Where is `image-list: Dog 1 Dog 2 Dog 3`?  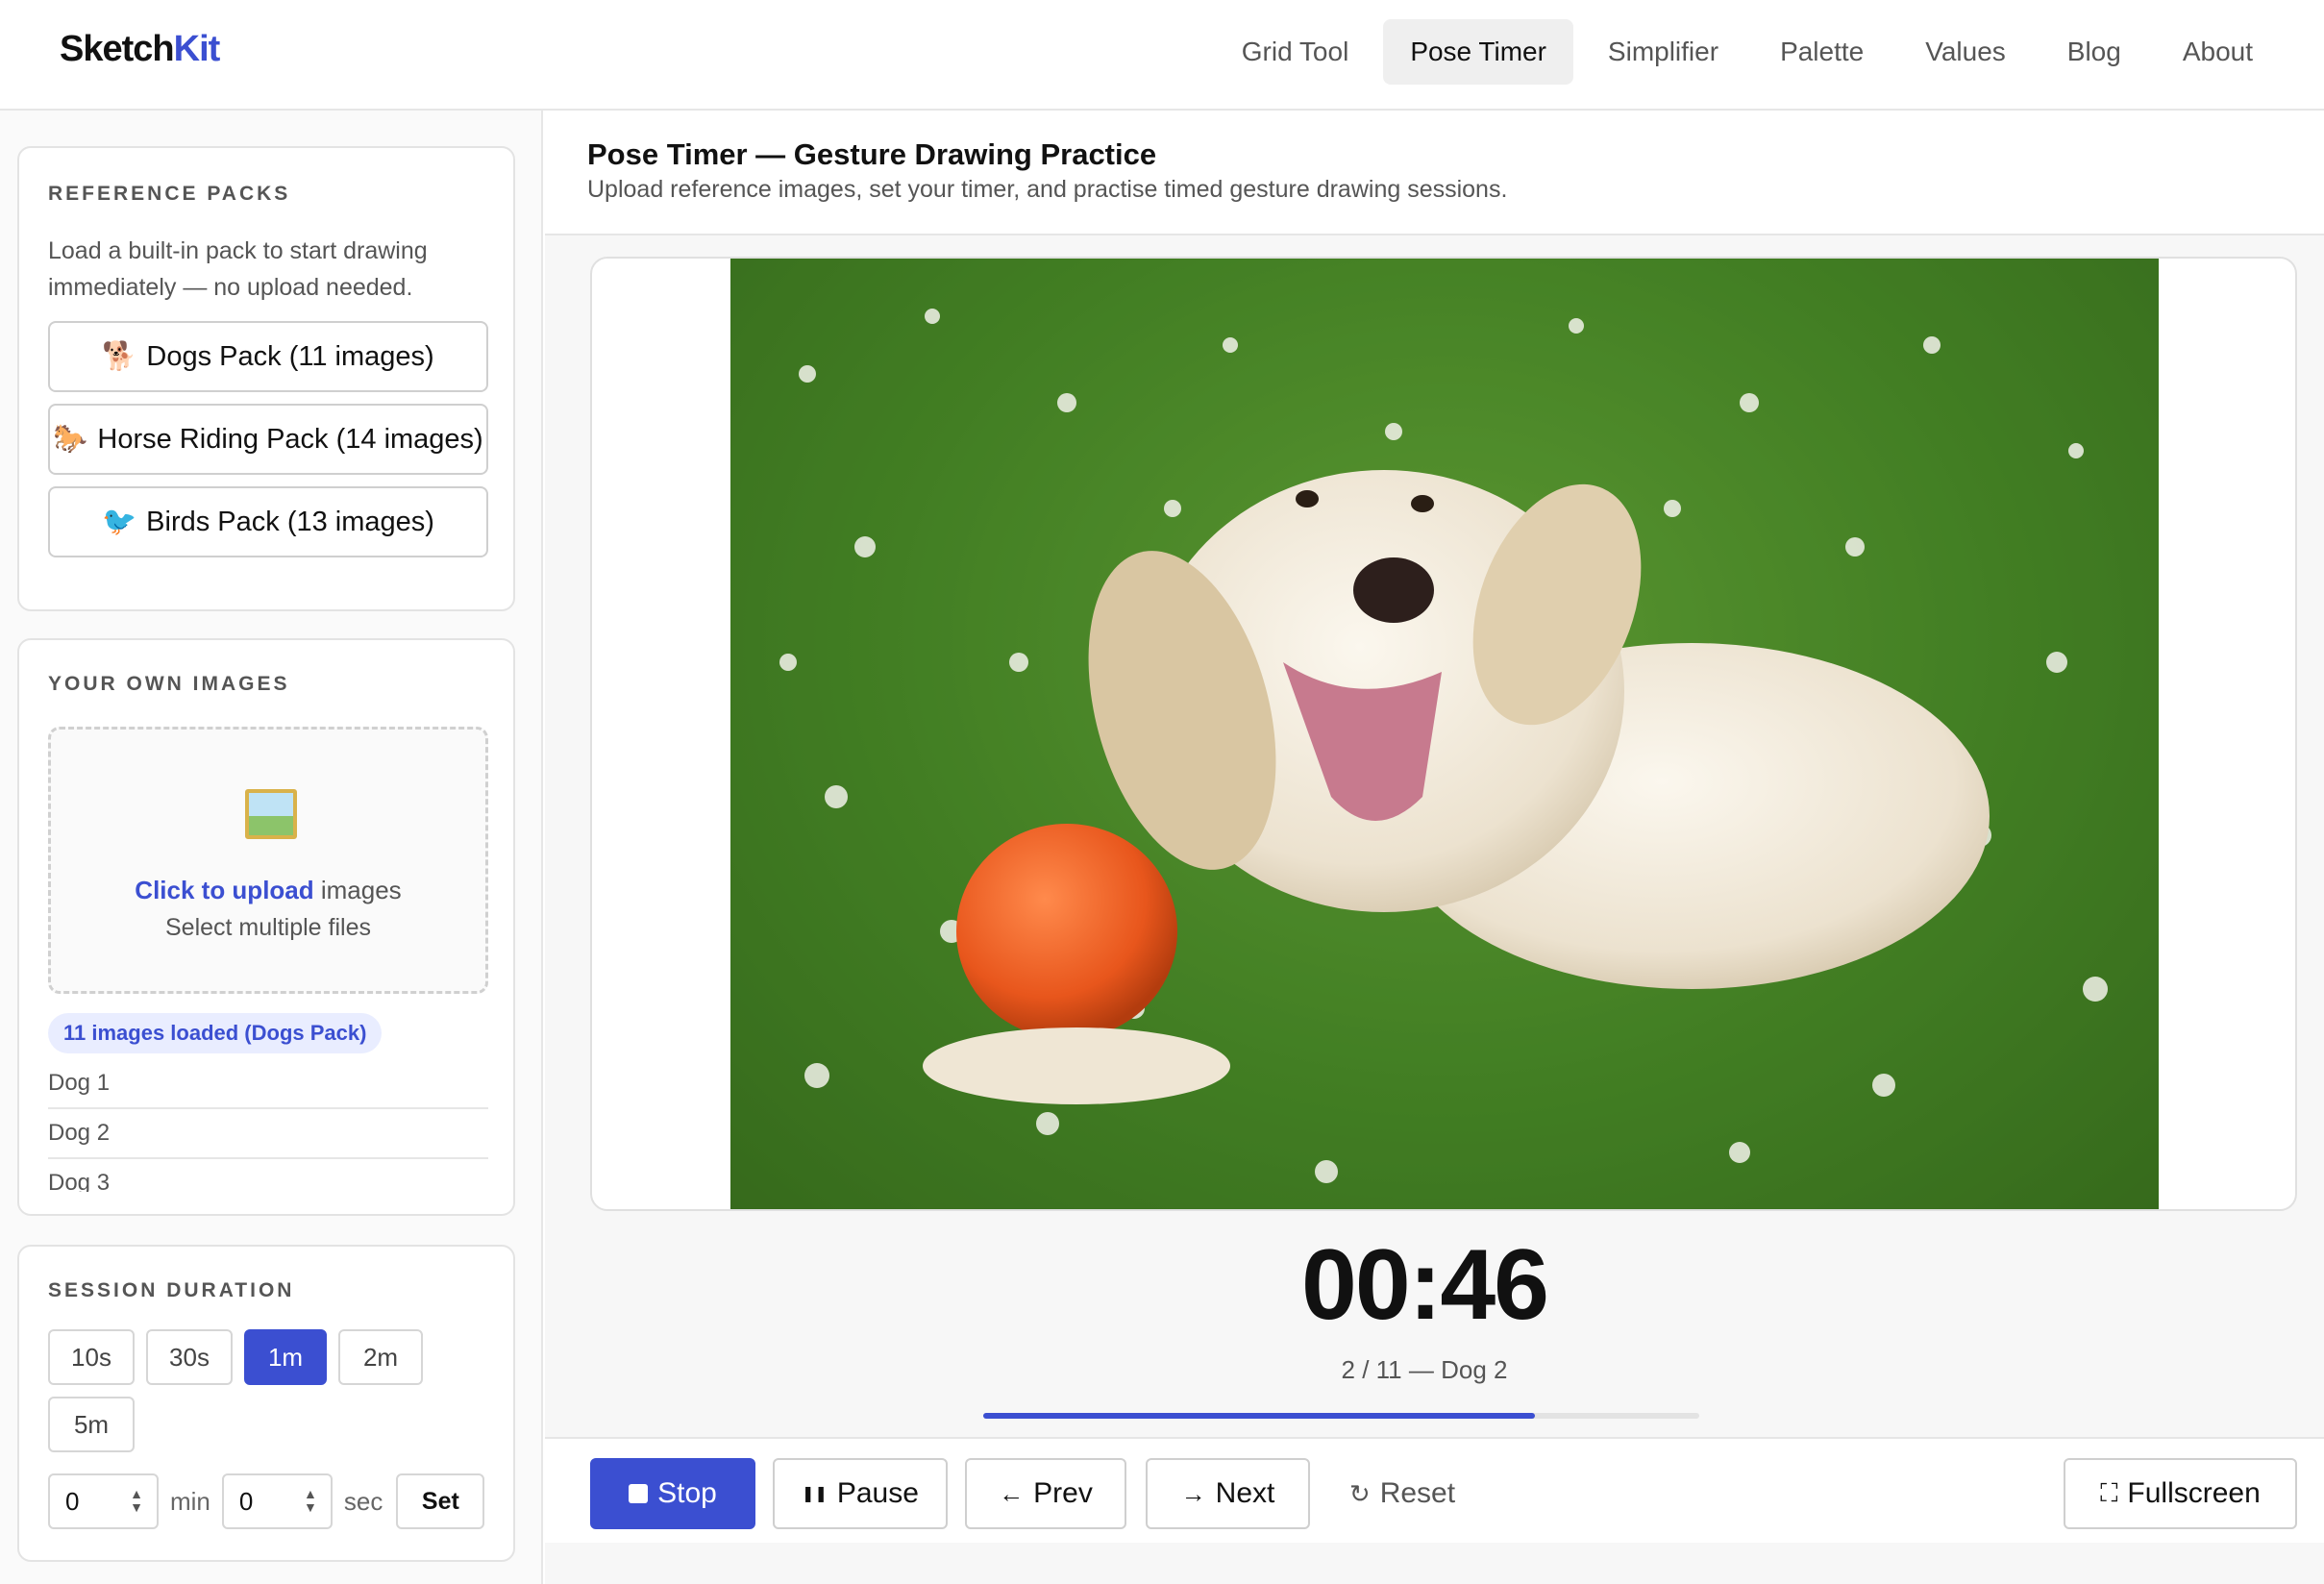
image-list: Dog 1 Dog 2 Dog 3 is located at coordinates (268, 1126).